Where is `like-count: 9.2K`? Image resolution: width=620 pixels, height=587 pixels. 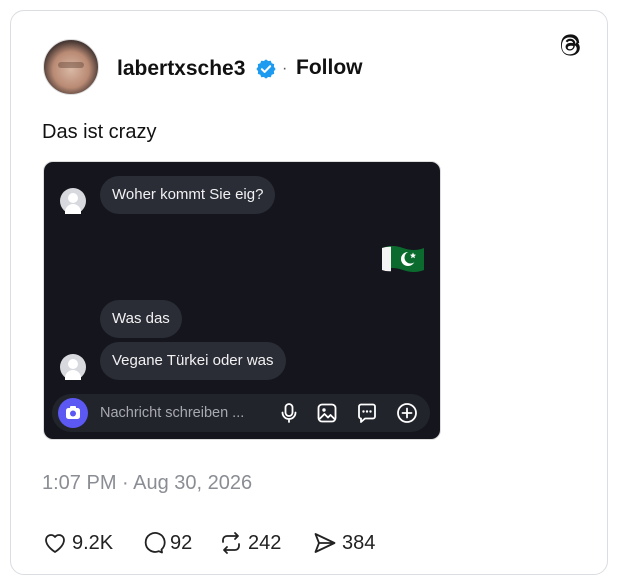
like-count: 9.2K is located at coordinates (93, 542).